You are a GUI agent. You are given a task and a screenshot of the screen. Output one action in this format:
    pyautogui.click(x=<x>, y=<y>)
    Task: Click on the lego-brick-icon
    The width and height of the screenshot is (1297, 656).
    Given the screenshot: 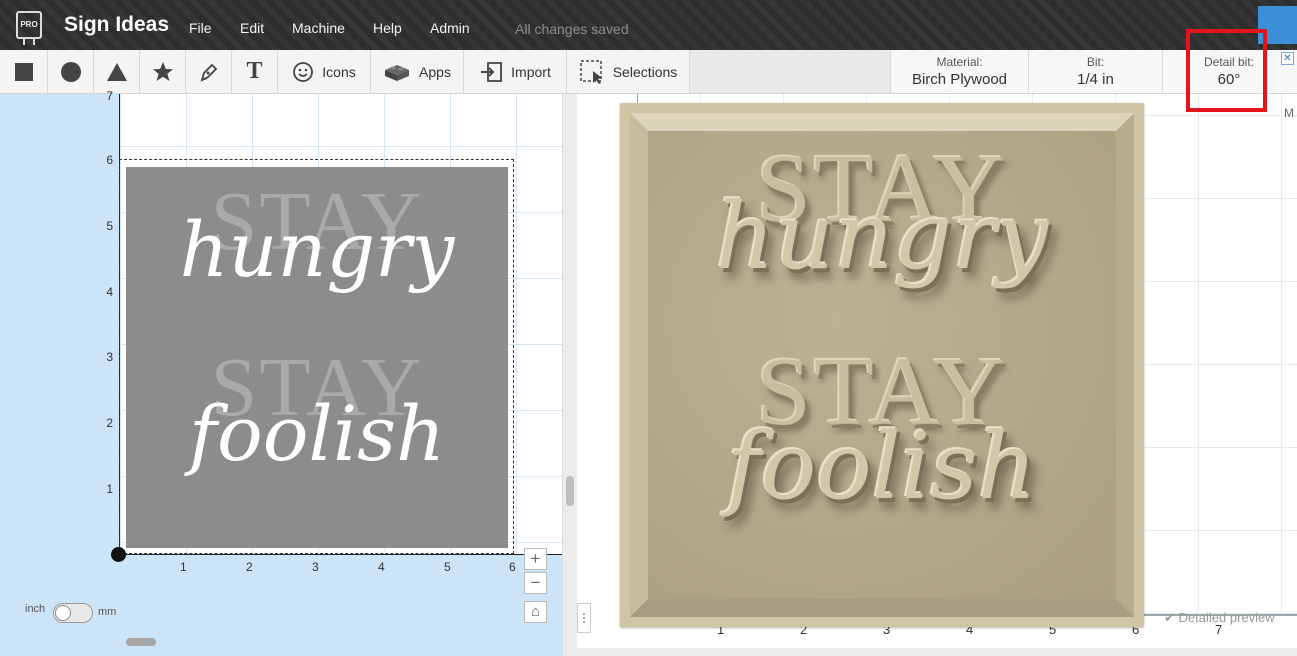 What is the action you would take?
    pyautogui.click(x=397, y=72)
    